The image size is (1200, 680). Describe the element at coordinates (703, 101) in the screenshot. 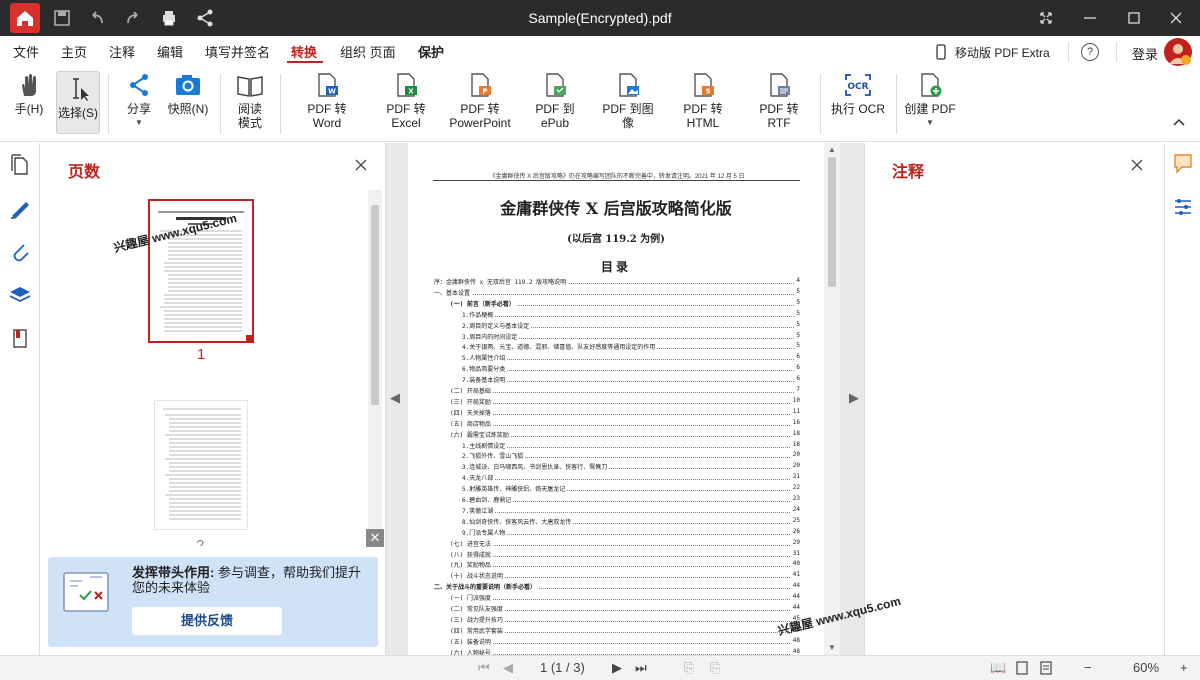

I see `pdf-to-html-button: 5 PDF 转 HTML` at that location.